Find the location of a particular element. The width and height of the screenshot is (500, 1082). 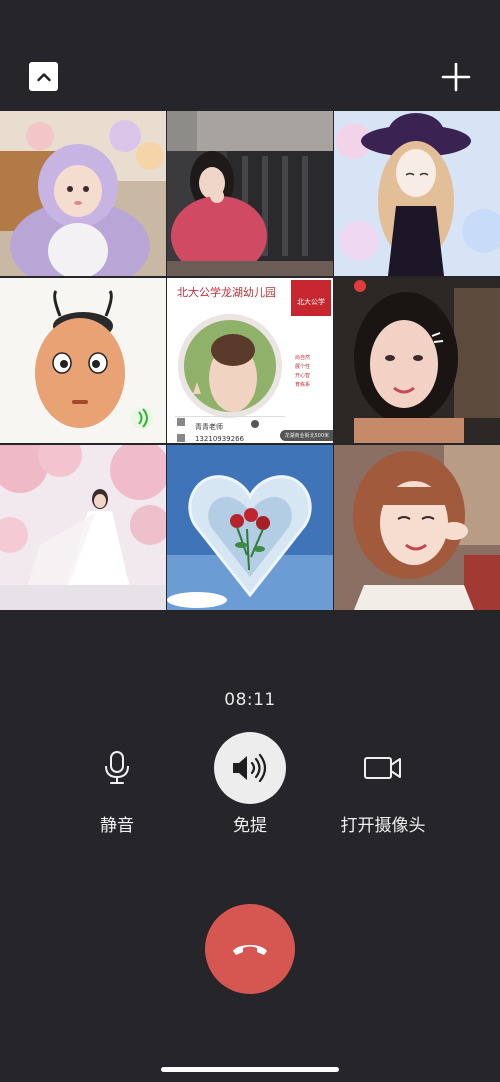

mute-label: 静音 is located at coordinates (117, 826).